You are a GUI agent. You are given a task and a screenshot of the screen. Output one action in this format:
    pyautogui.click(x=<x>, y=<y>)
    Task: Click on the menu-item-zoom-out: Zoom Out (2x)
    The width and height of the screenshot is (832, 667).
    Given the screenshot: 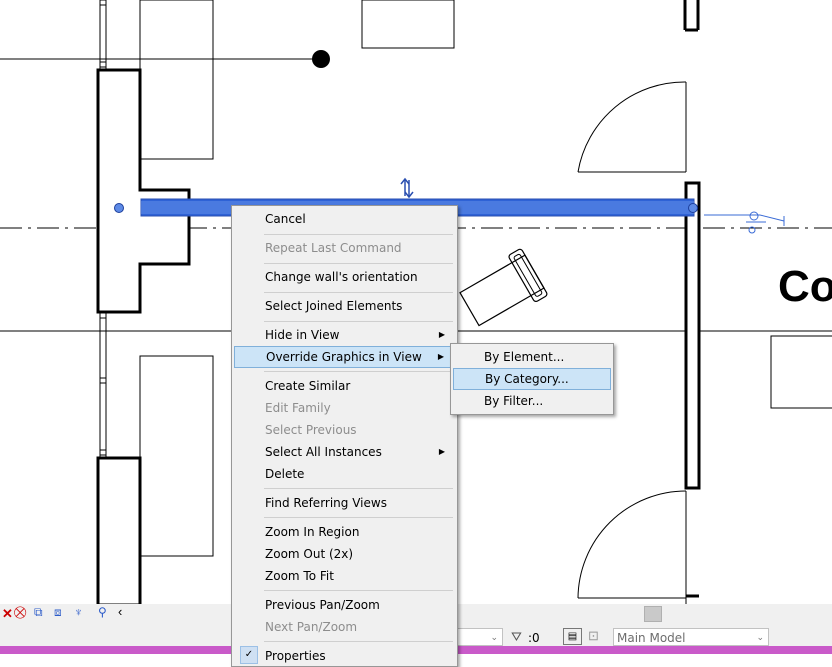 What is the action you would take?
    pyautogui.click(x=344, y=554)
    